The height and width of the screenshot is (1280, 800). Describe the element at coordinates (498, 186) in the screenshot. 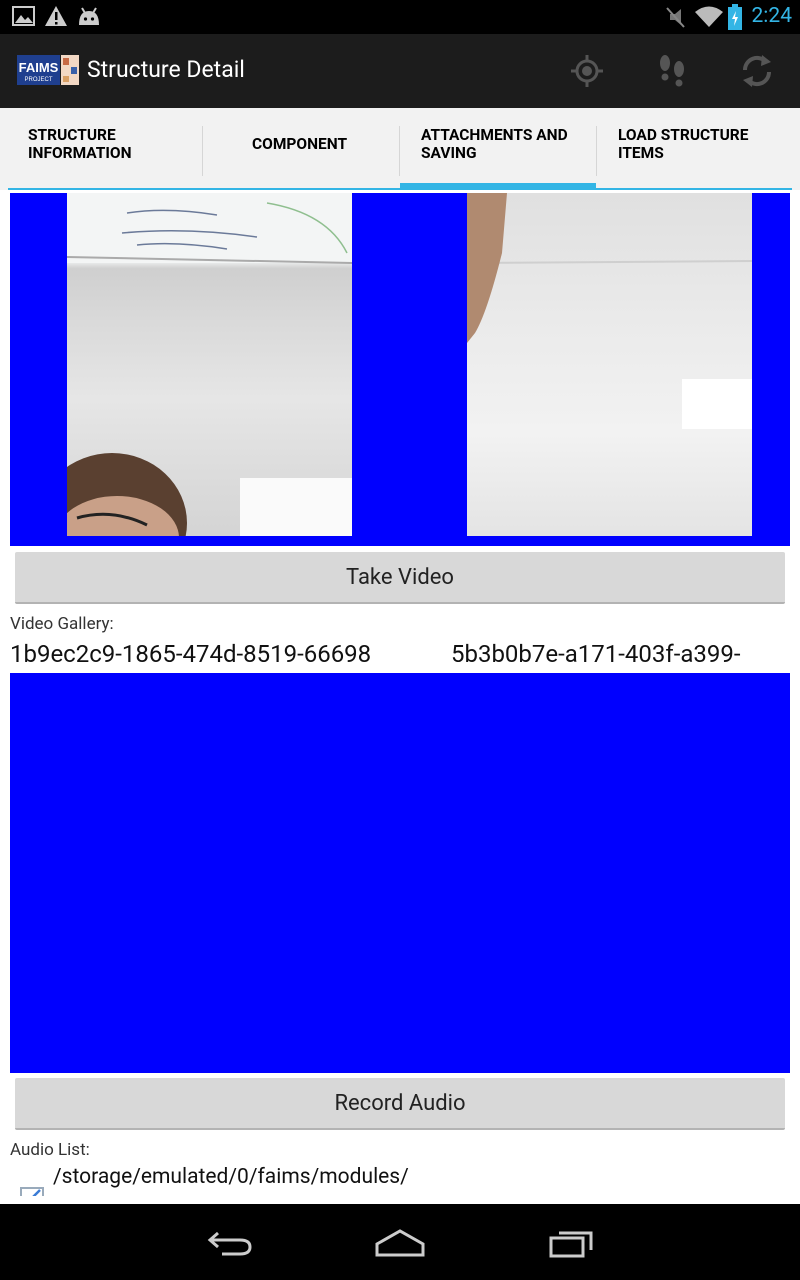

I see `tab-selected-indicator` at that location.